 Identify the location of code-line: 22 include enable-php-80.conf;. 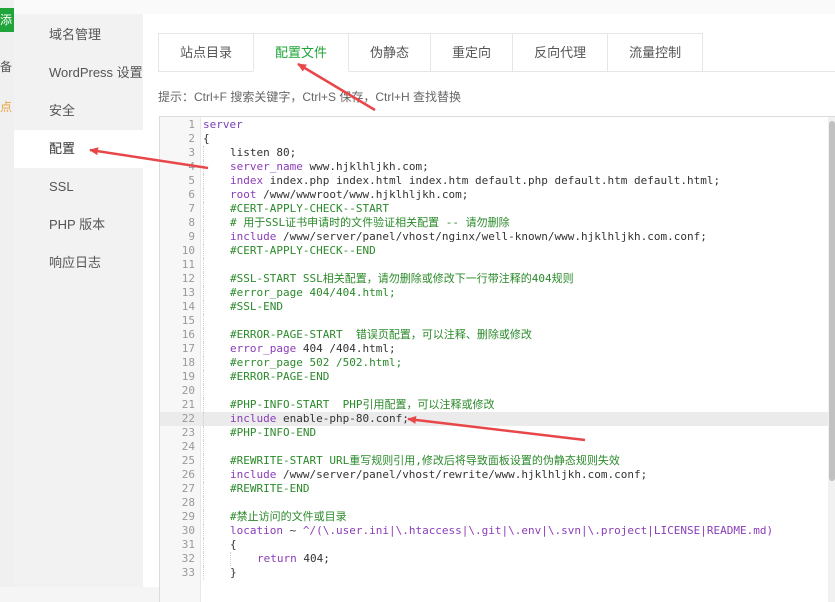
(494, 419).